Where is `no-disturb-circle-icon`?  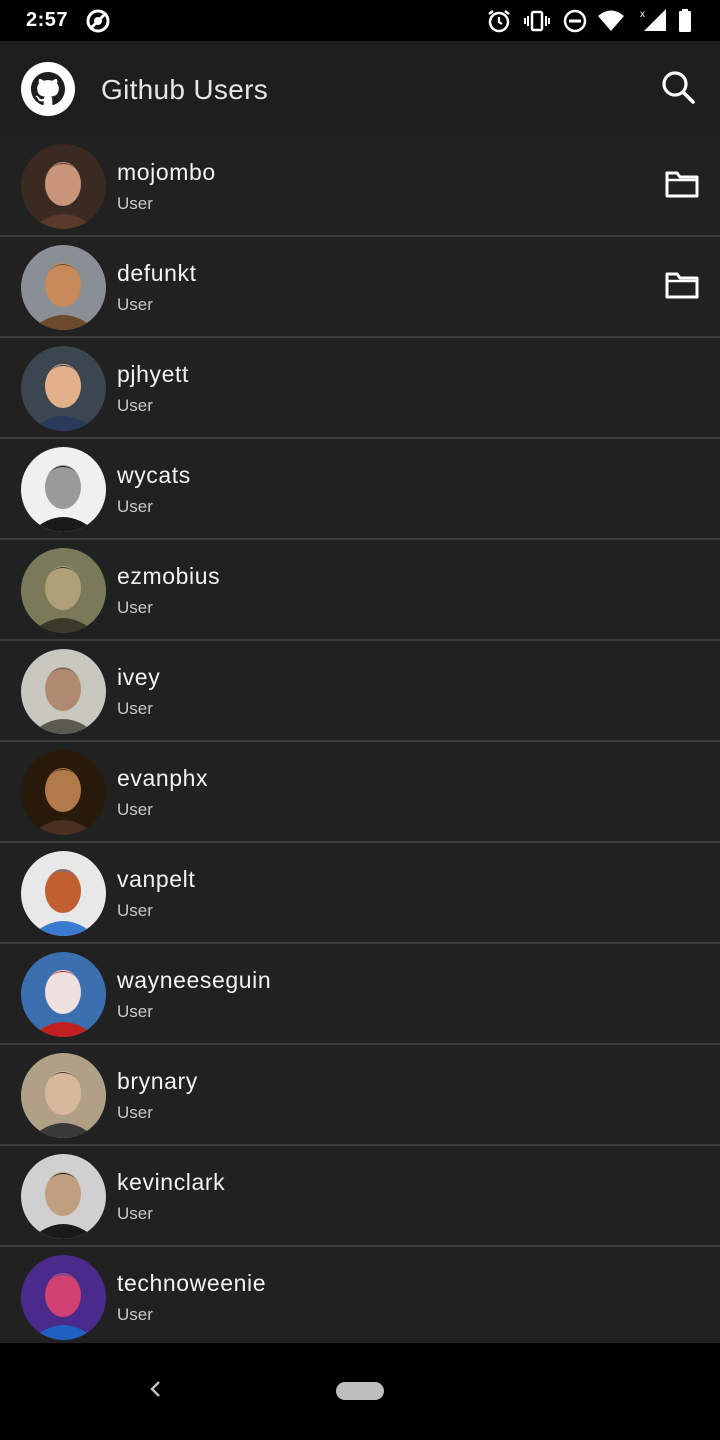
no-disturb-circle-icon is located at coordinates (98, 21).